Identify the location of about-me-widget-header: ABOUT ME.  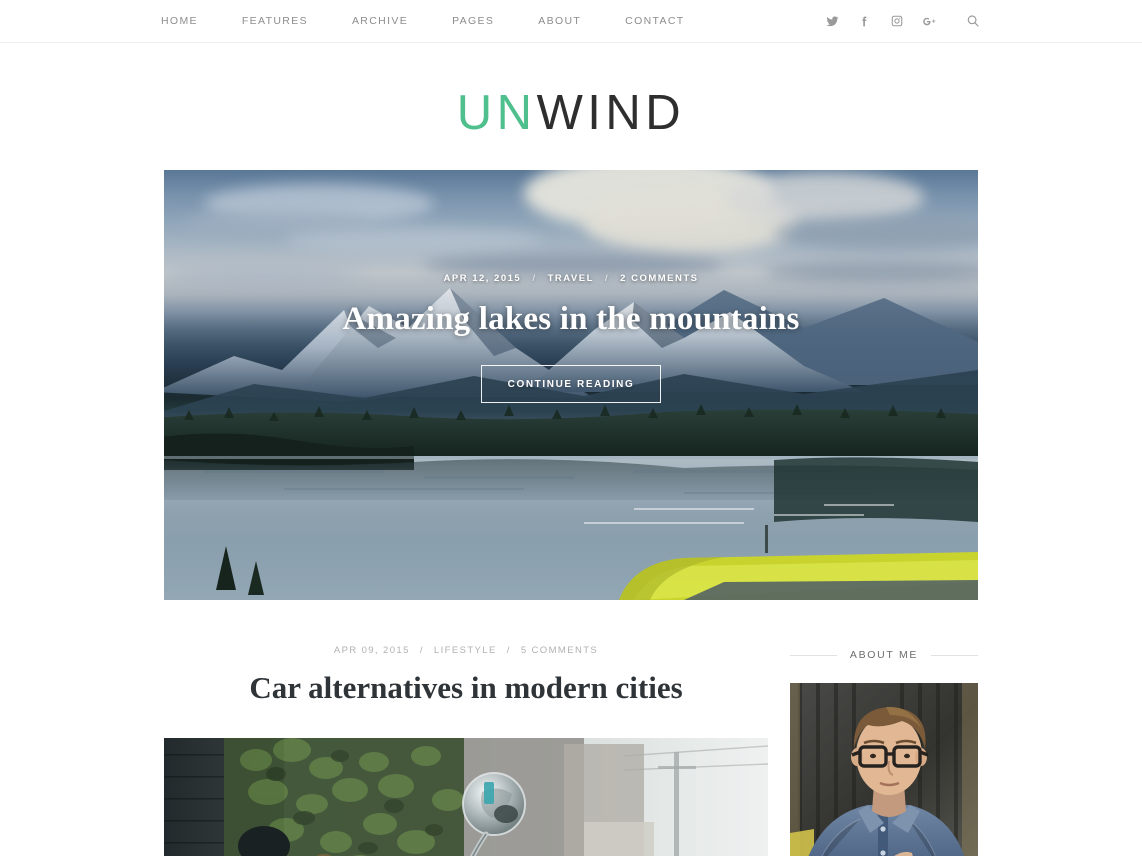
(884, 655).